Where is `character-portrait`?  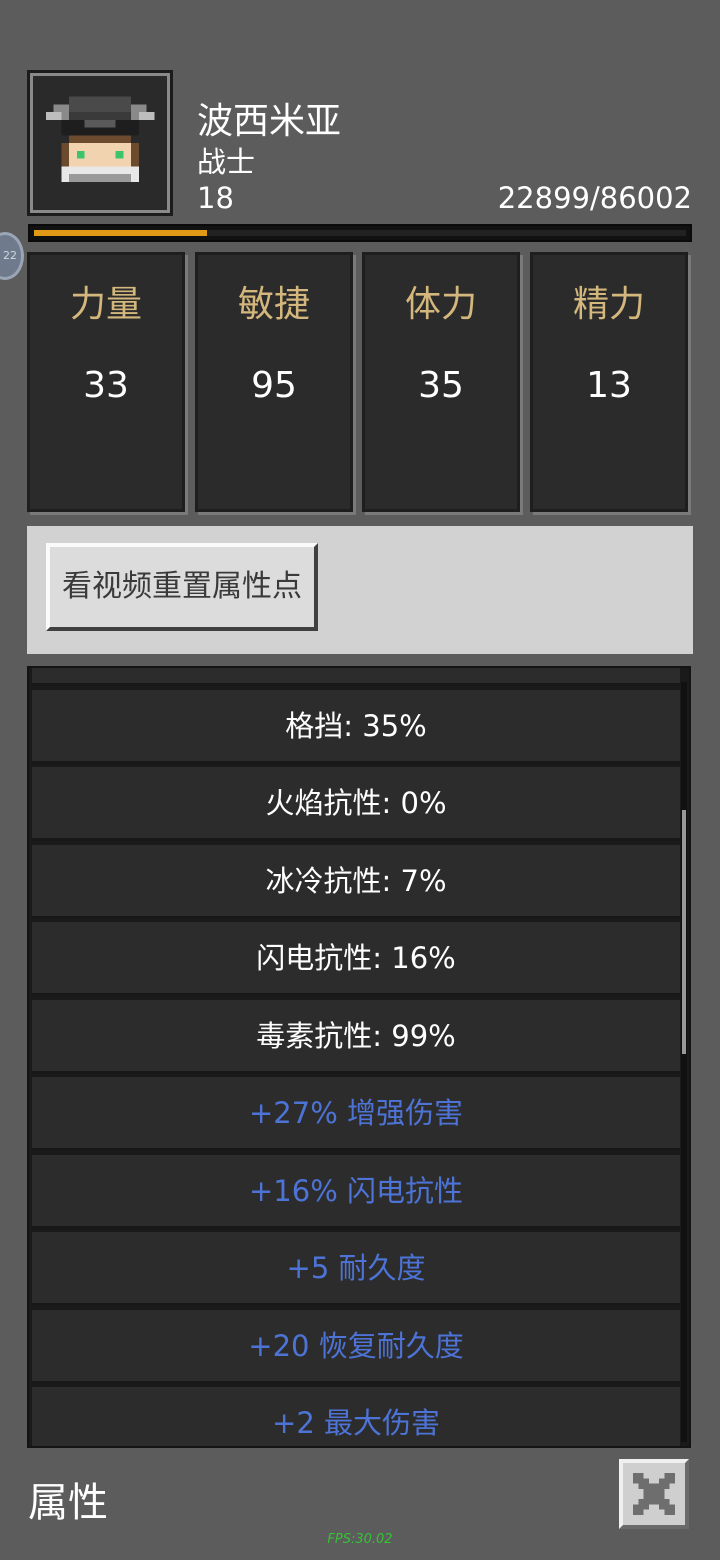 character-portrait is located at coordinates (100, 143).